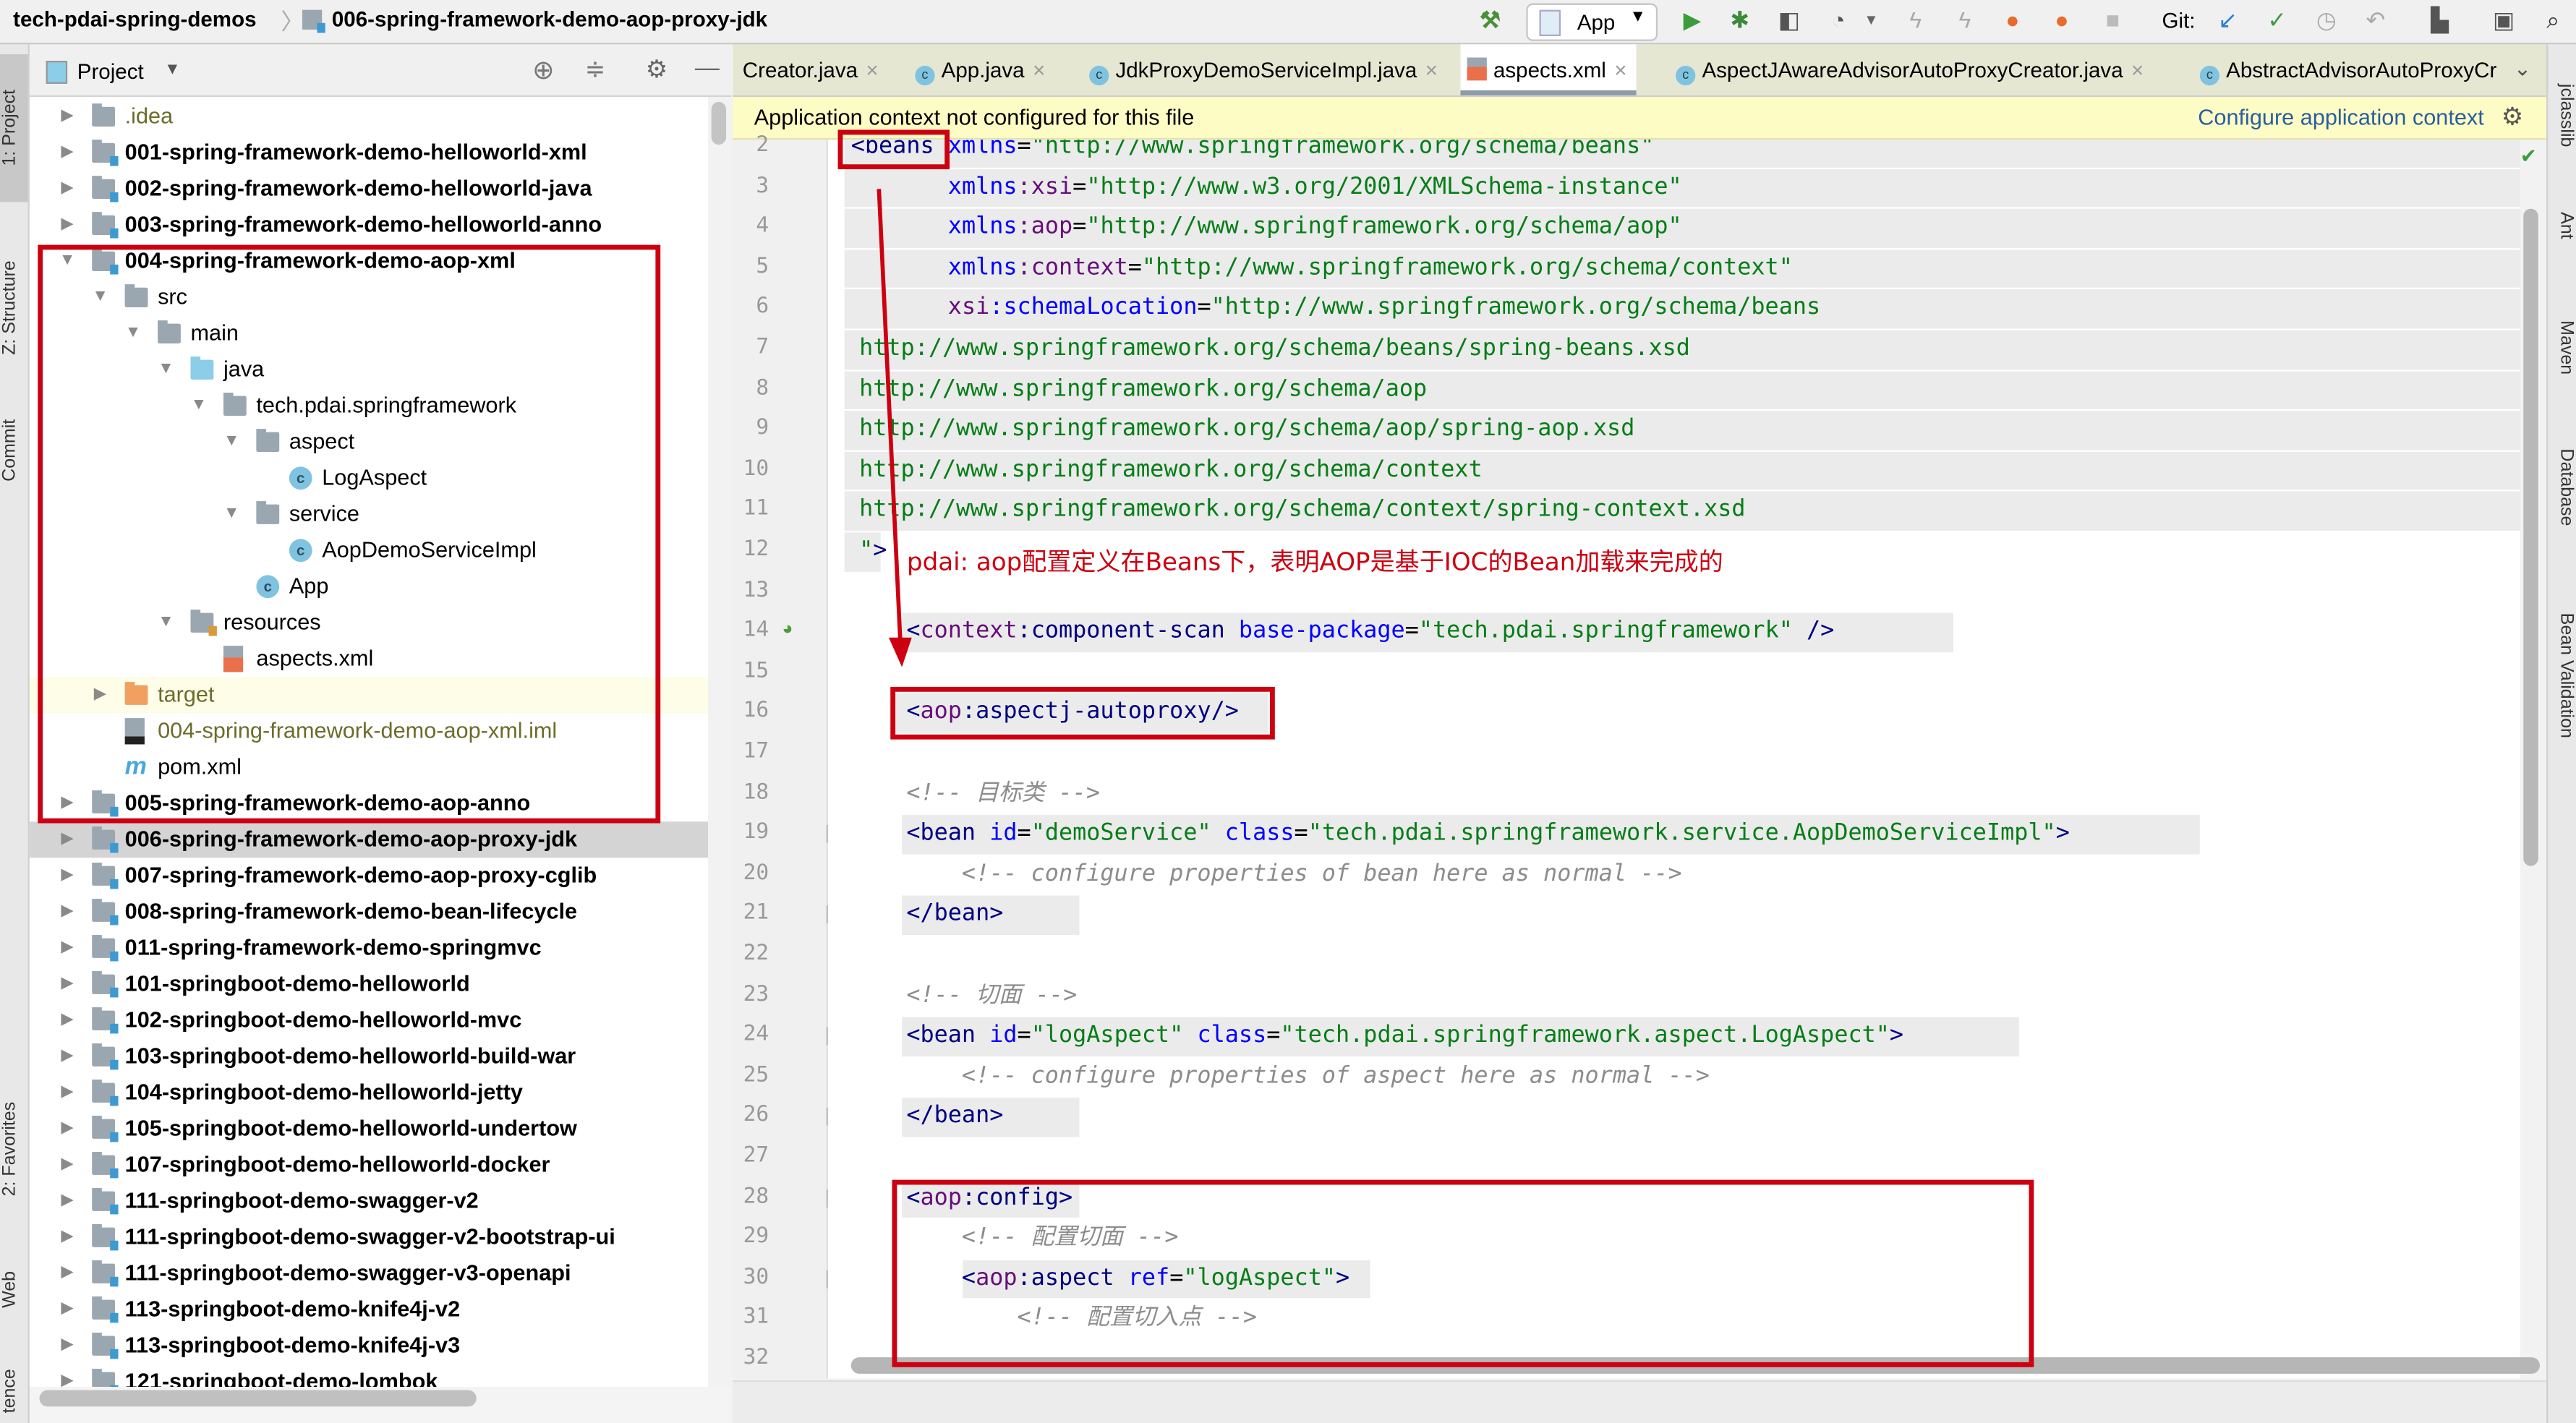  What do you see at coordinates (369, 1092) in the screenshot?
I see `tree-item: ▶ 104-springboot-demo-helloworld-jetty` at bounding box center [369, 1092].